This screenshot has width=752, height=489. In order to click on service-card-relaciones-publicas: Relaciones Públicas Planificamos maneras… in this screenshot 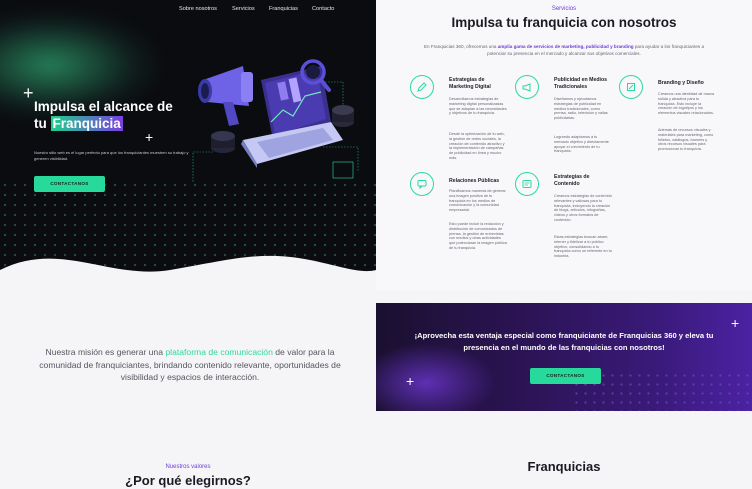, I will do `click(465, 227)`.